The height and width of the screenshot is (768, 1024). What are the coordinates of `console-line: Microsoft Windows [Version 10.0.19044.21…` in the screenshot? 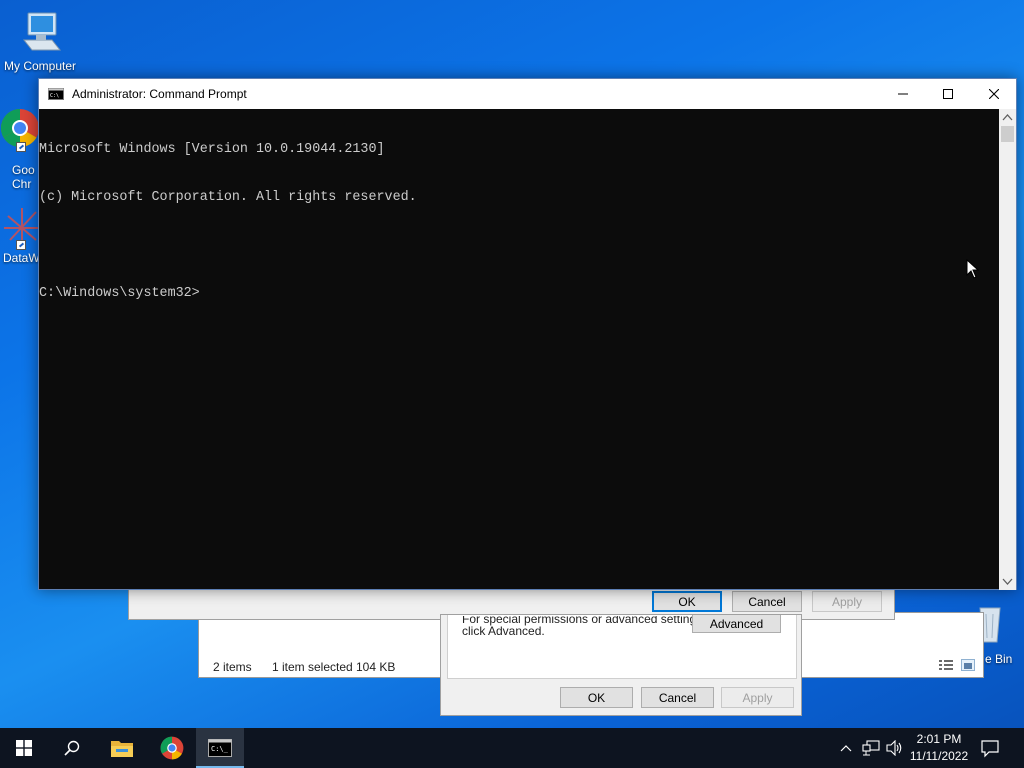 It's located at (212, 149).